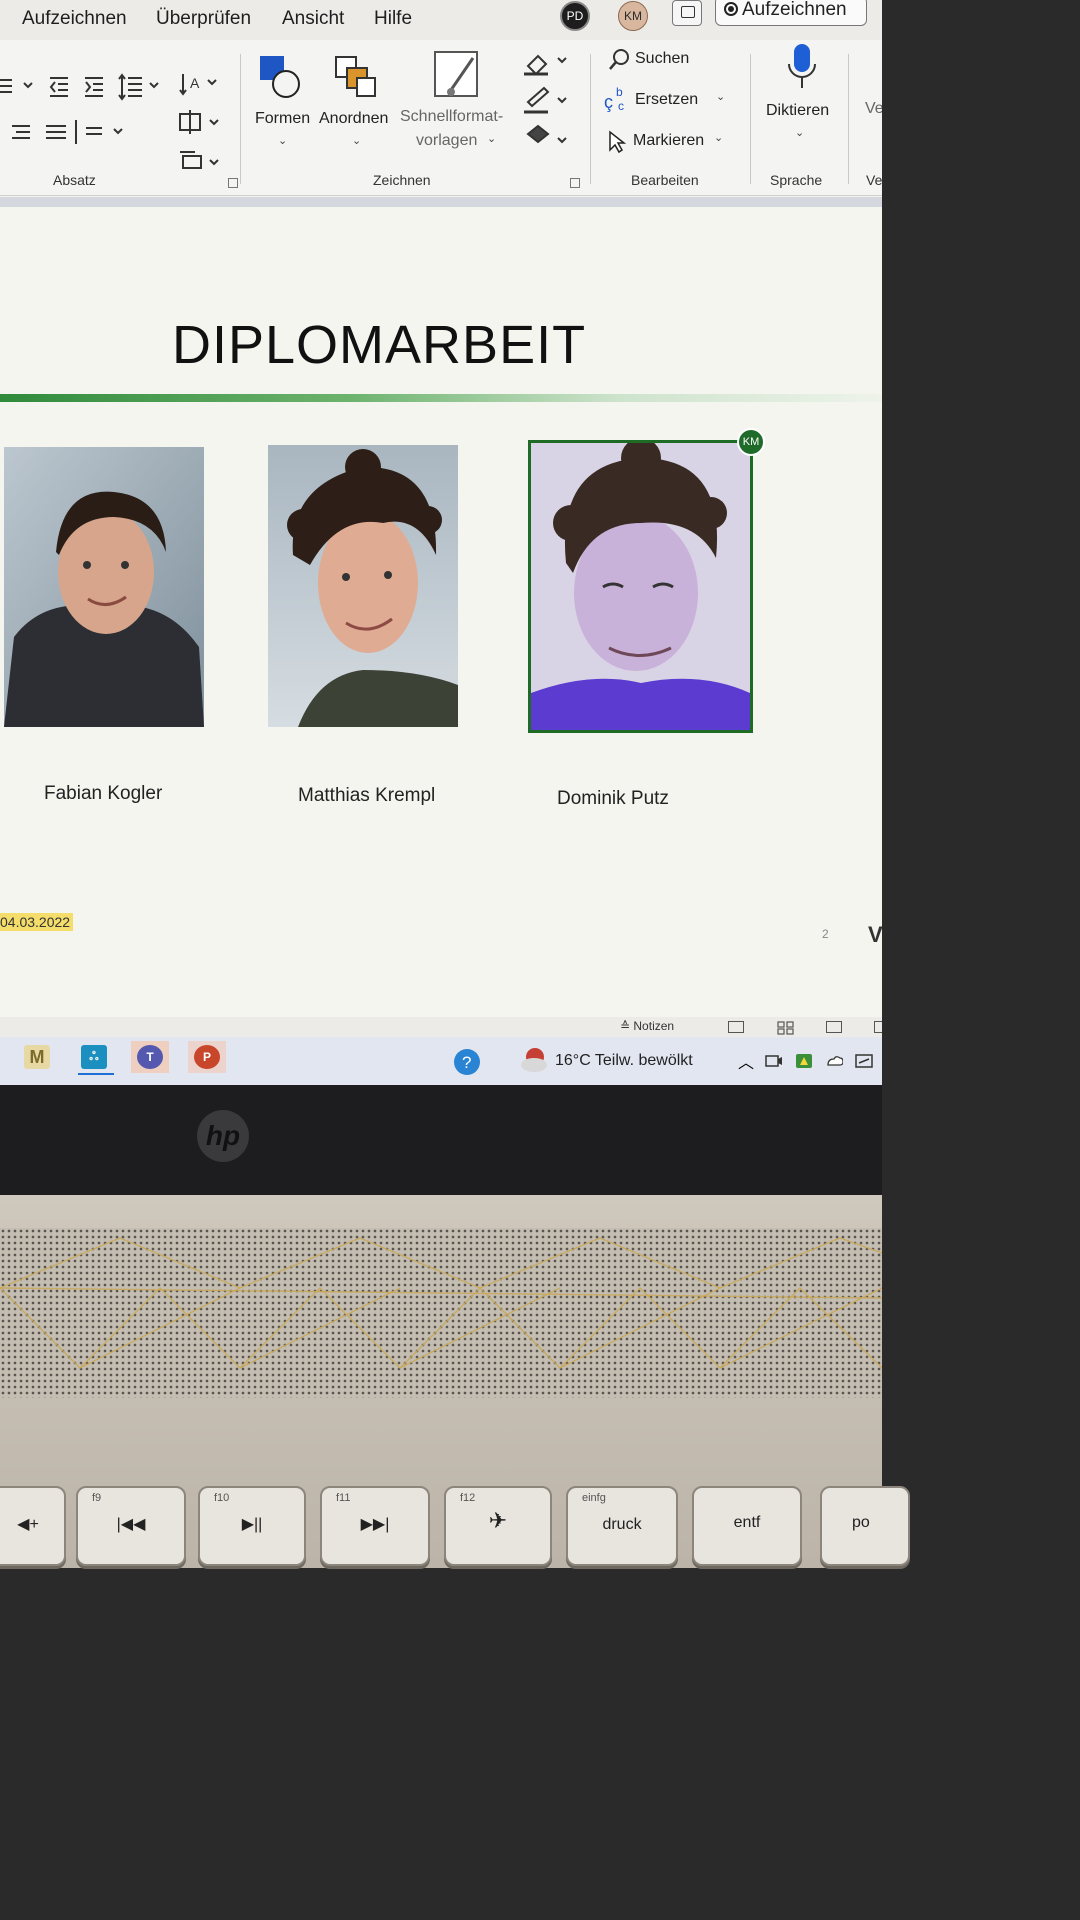 The image size is (1080, 1920). What do you see at coordinates (624, 1061) in the screenshot?
I see `weather-widget: 16°C Teilw. bewölkt` at bounding box center [624, 1061].